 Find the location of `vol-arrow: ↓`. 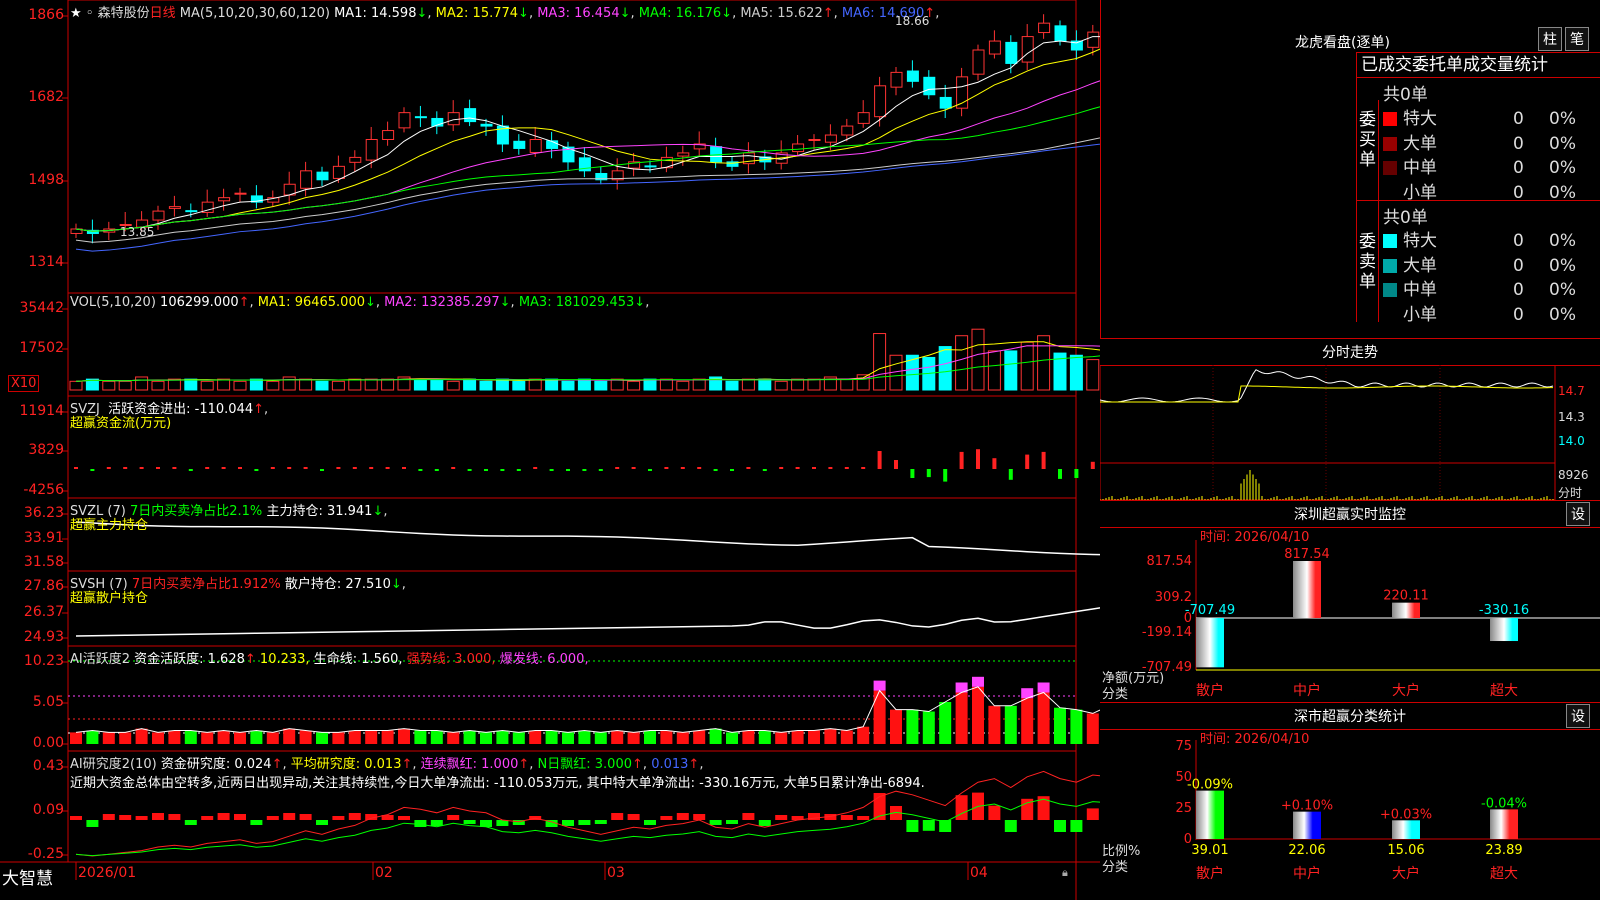

vol-arrow: ↓ is located at coordinates (370, 302).